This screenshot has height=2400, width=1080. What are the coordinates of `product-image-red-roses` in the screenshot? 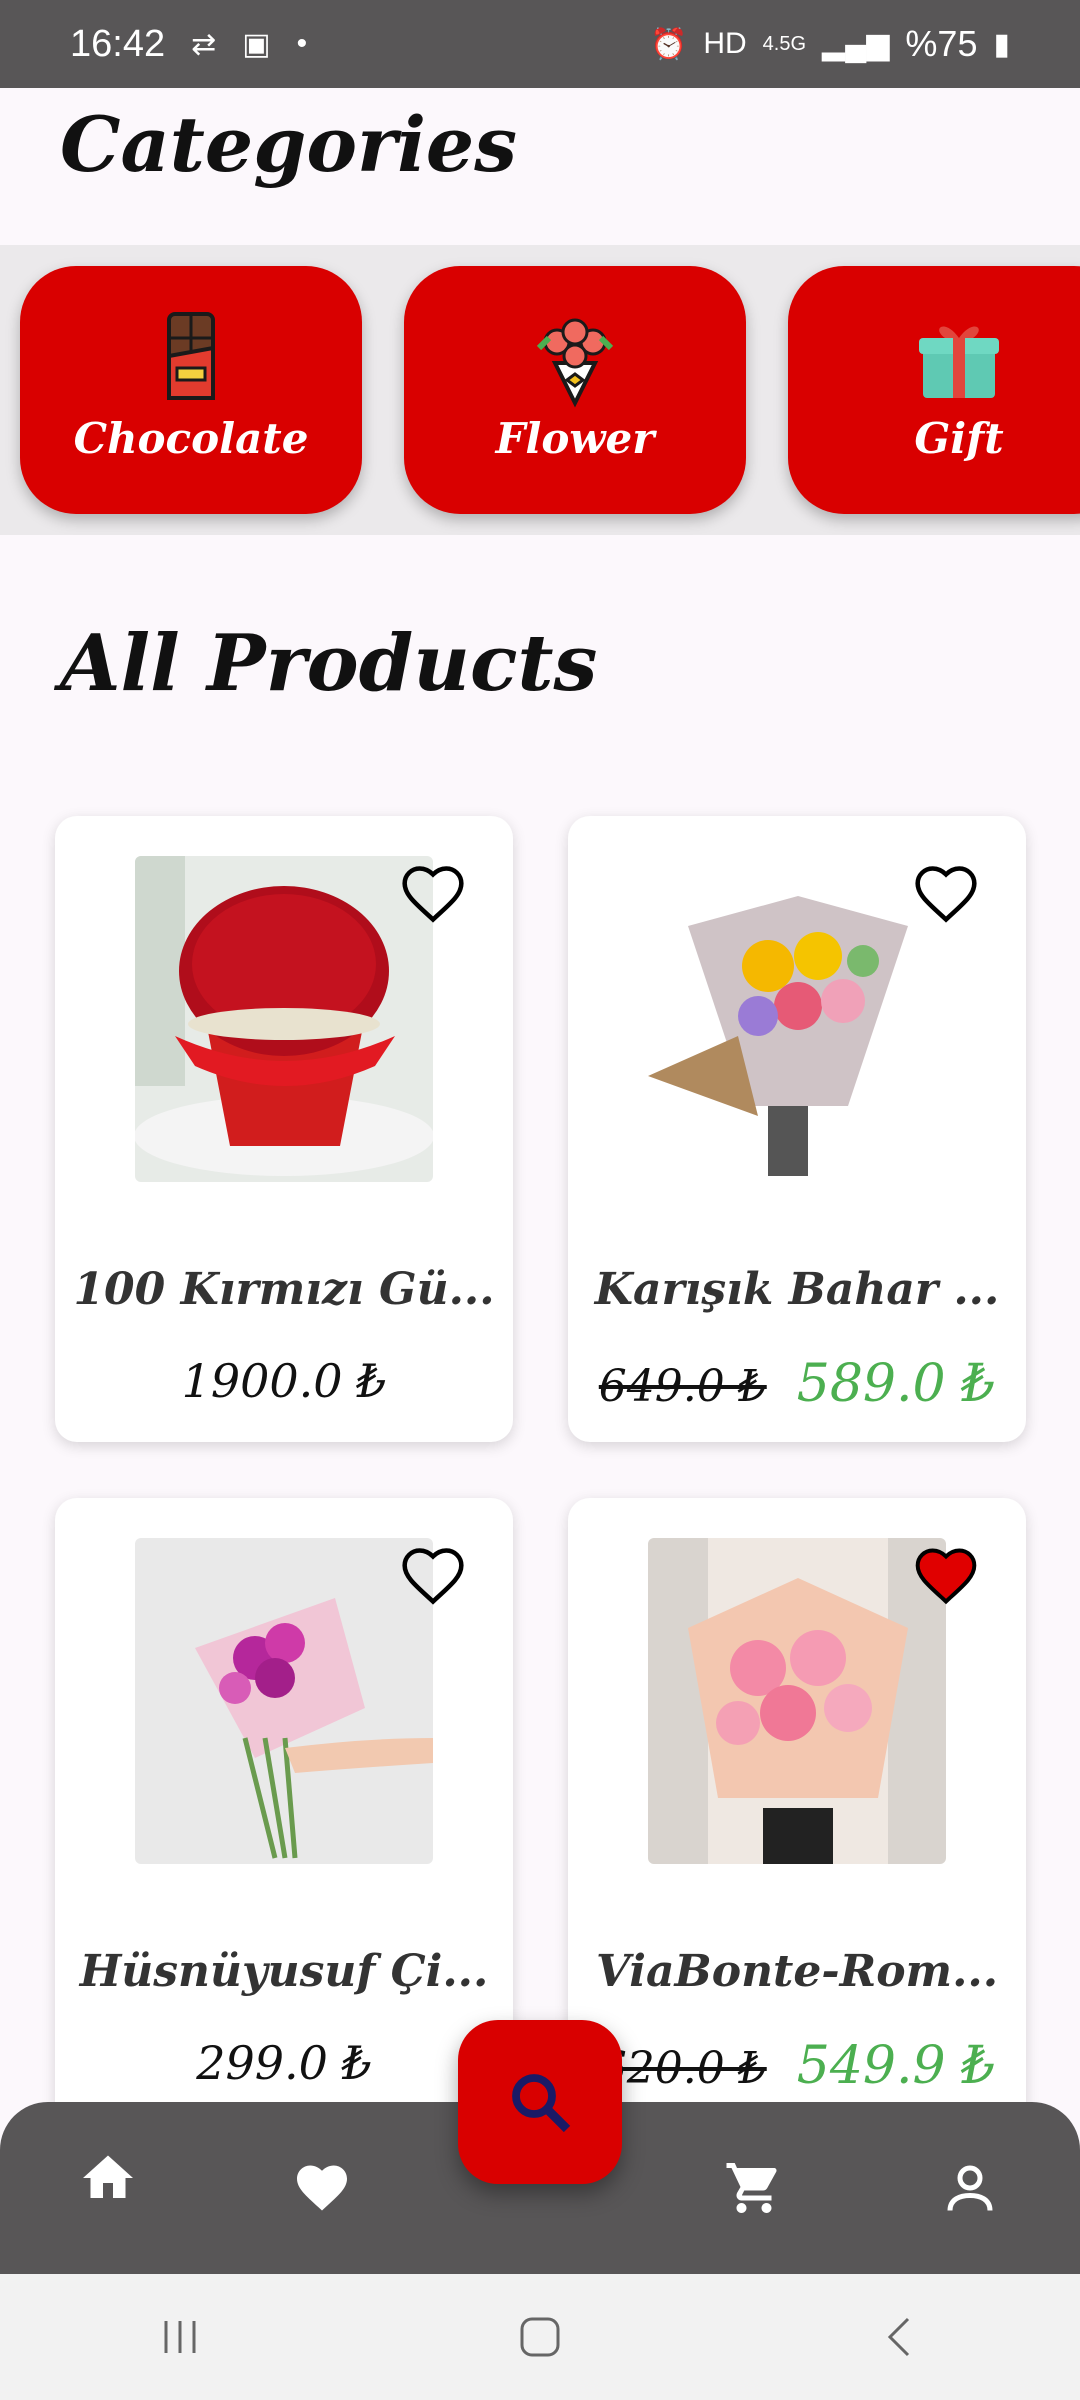 It's located at (284, 1019).